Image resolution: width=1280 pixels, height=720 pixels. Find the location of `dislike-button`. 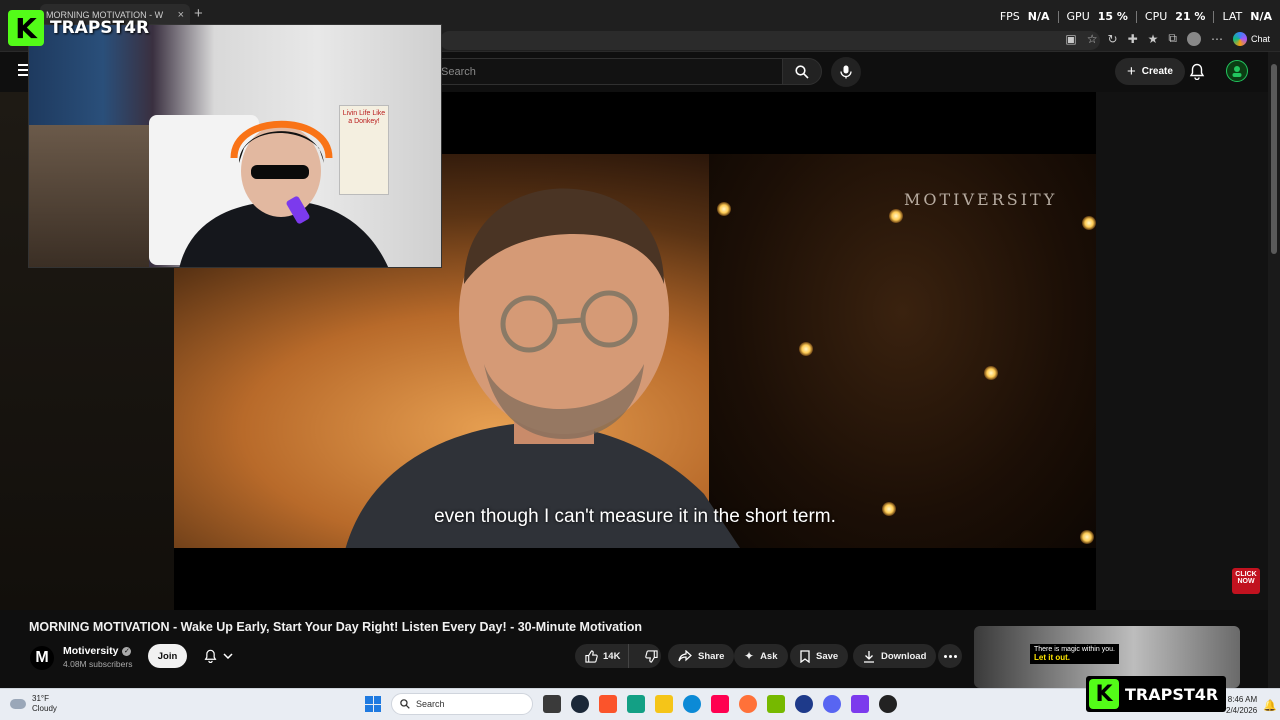

dislike-button is located at coordinates (651, 656).